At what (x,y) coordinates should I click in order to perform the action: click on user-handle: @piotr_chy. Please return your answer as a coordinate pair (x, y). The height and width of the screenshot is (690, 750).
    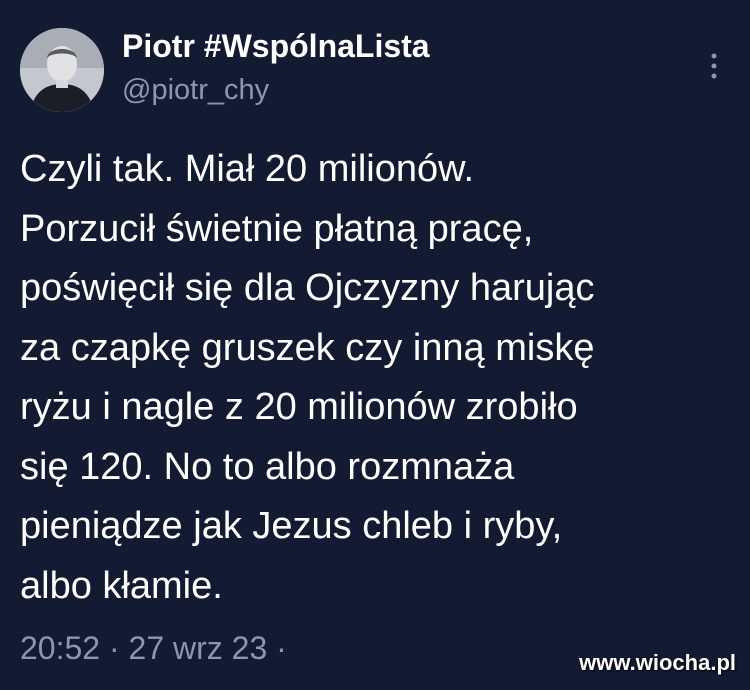
    Looking at the image, I should click on (195, 90).